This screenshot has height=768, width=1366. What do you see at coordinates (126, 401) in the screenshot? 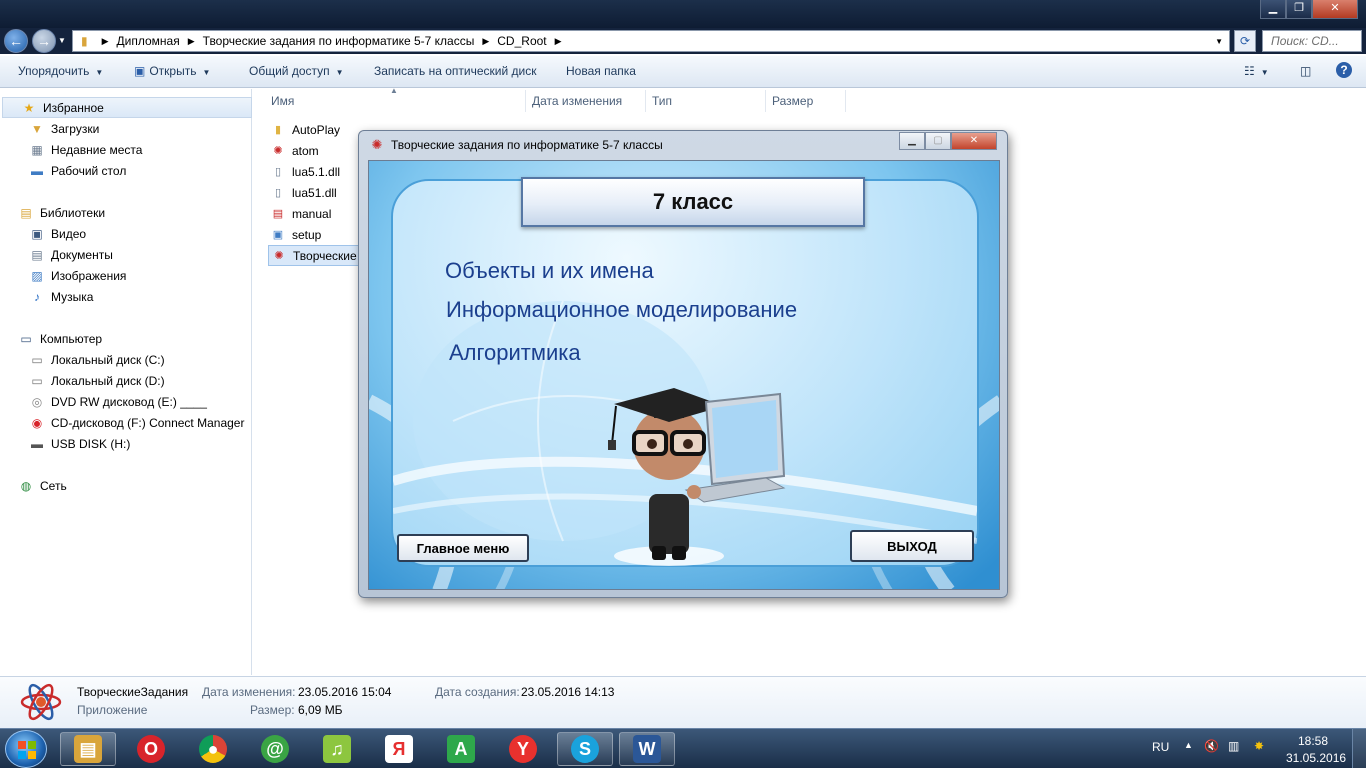
I see `nav-drive-e: ◎ DVD RW дисковод (E:) ____` at bounding box center [126, 401].